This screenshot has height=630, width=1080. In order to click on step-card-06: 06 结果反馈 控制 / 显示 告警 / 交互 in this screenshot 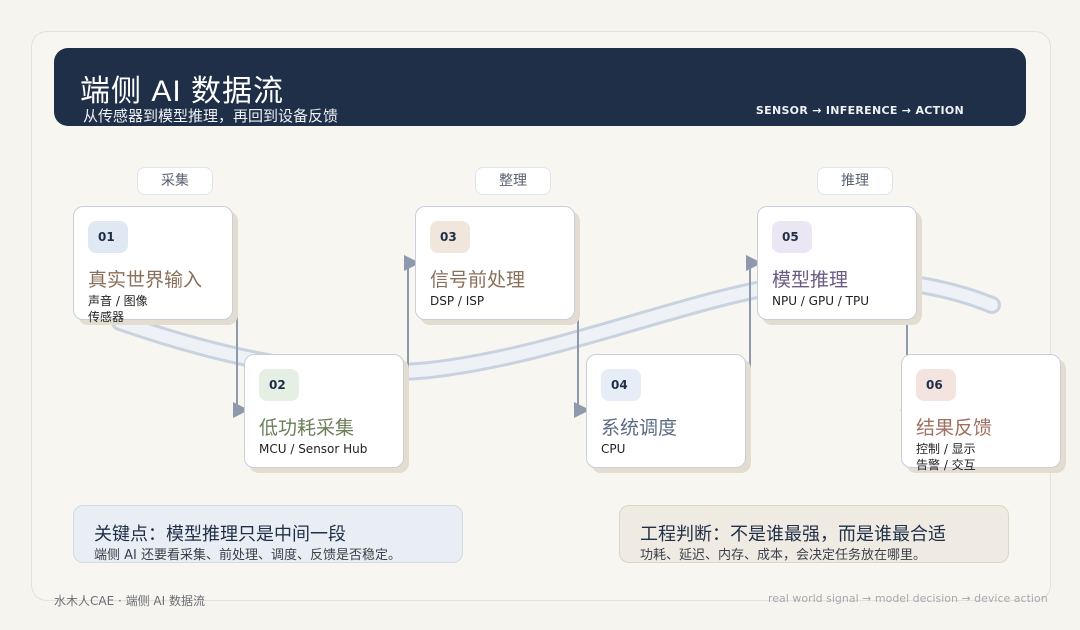, I will do `click(981, 413)`.